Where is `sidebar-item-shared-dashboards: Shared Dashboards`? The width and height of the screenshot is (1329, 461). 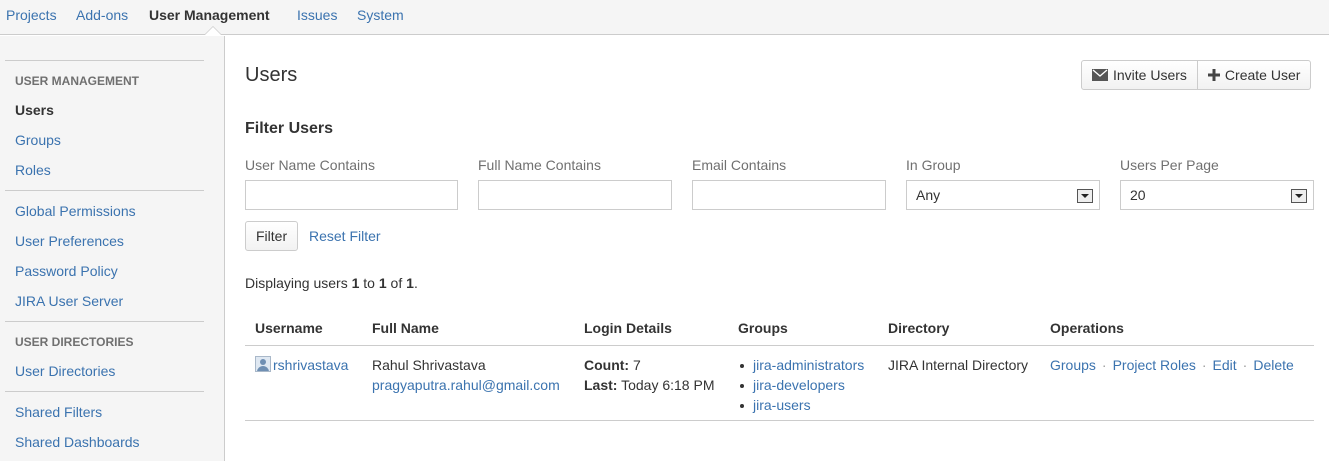 sidebar-item-shared-dashboards: Shared Dashboards is located at coordinates (77, 442).